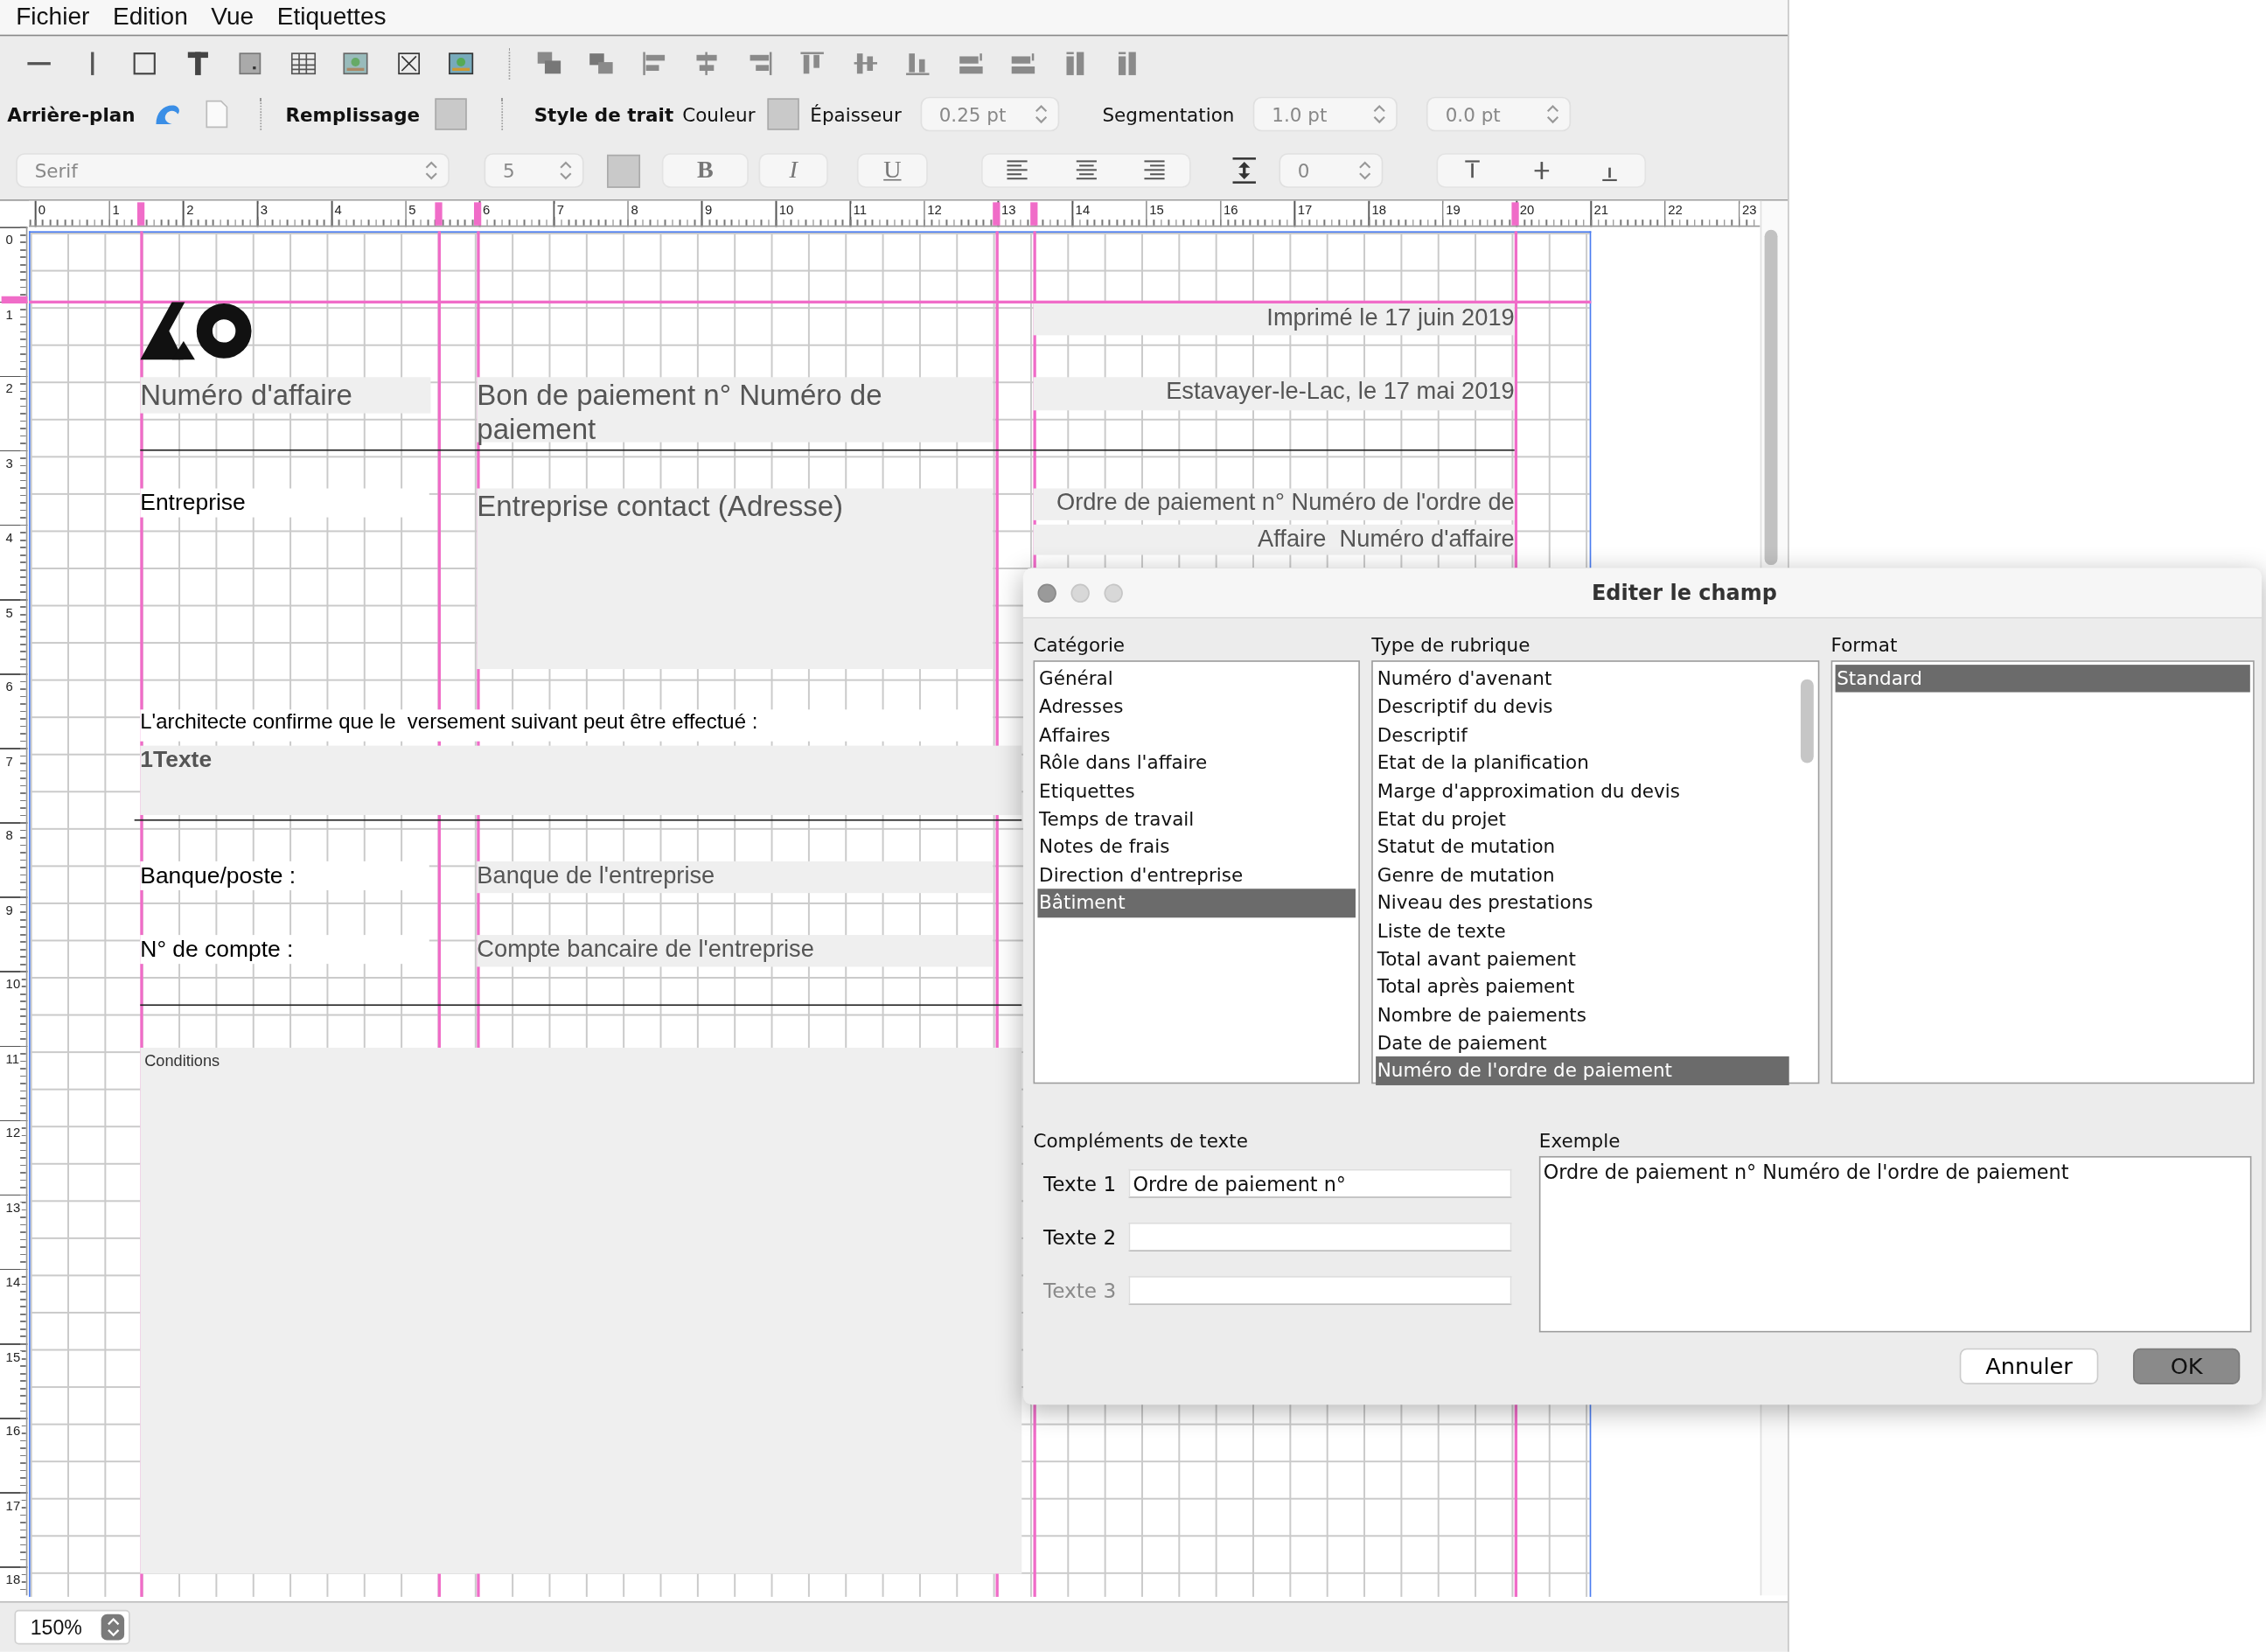 The image size is (2266, 1652). What do you see at coordinates (1582, 1015) in the screenshot?
I see `list-item: Nombre de paiements` at bounding box center [1582, 1015].